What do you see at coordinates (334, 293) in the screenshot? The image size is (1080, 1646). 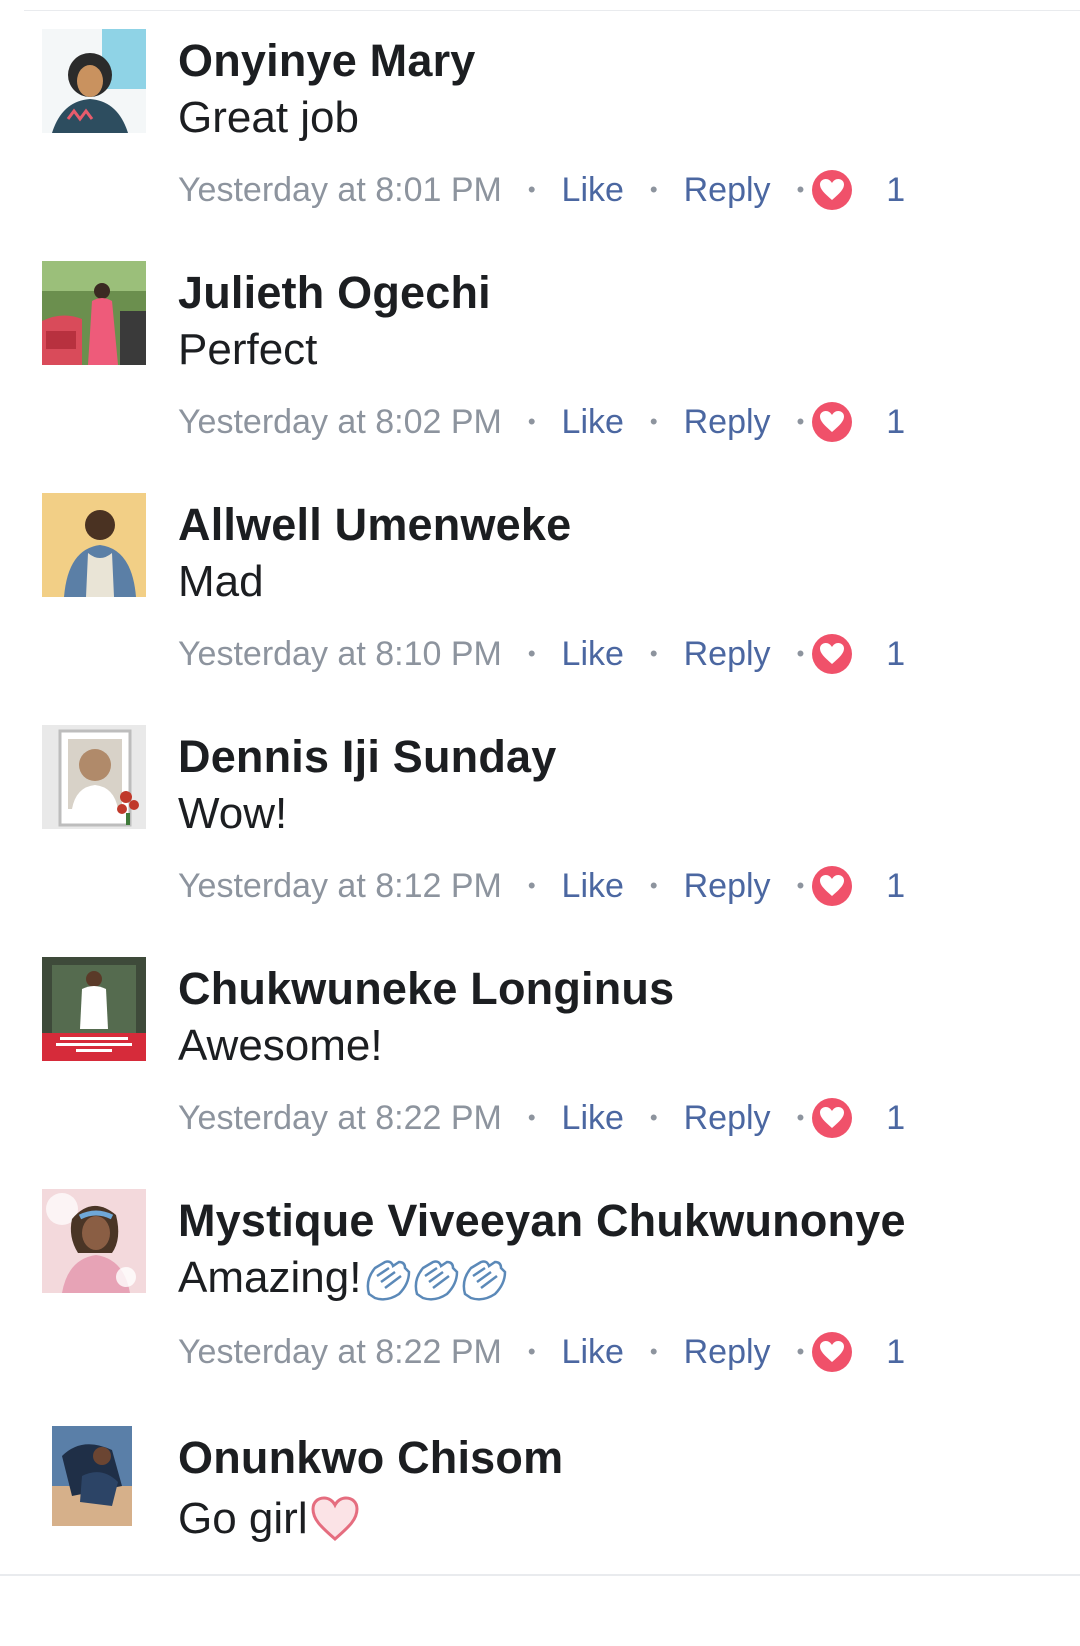 I see `commenter-name: Julieth Ogechi` at bounding box center [334, 293].